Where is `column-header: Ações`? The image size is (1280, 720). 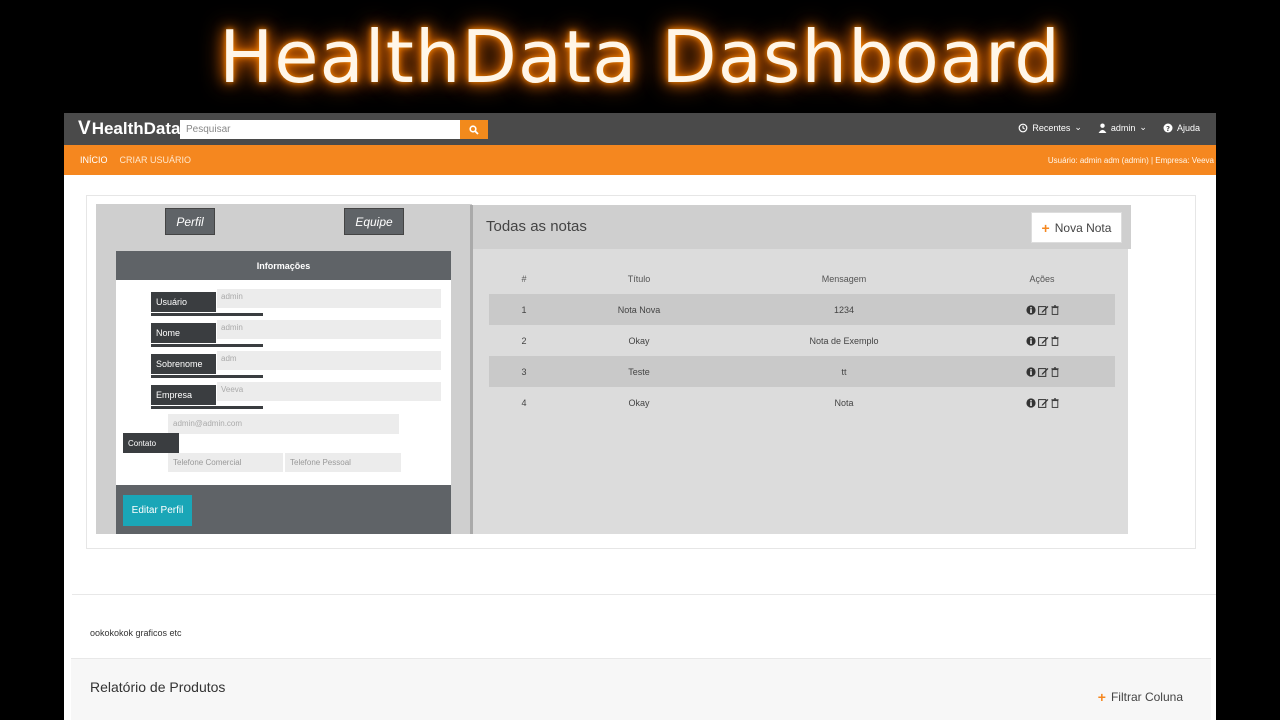
column-header: Ações is located at coordinates (1042, 278).